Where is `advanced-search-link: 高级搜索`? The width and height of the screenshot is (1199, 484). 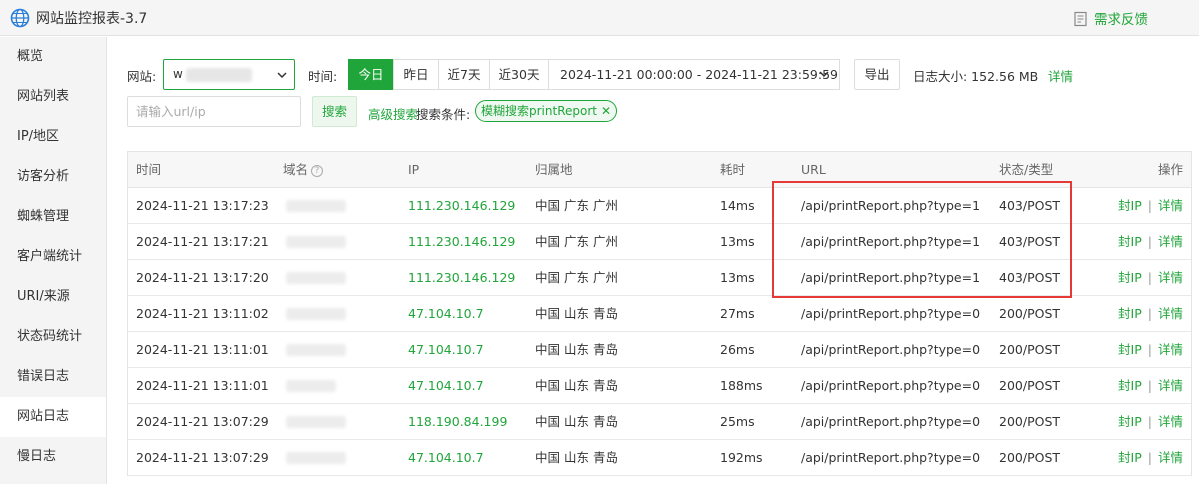 advanced-search-link: 高级搜索 is located at coordinates (393, 113).